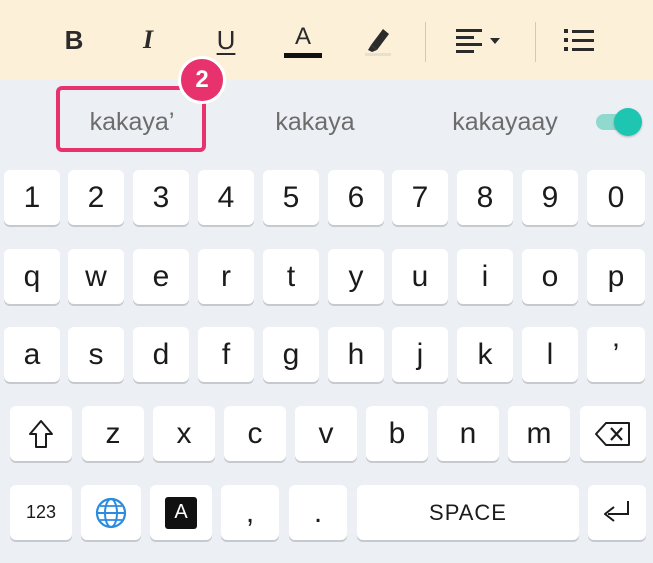 Image resolution: width=653 pixels, height=563 pixels. Describe the element at coordinates (113, 433) in the screenshot. I see `key-z: z` at that location.